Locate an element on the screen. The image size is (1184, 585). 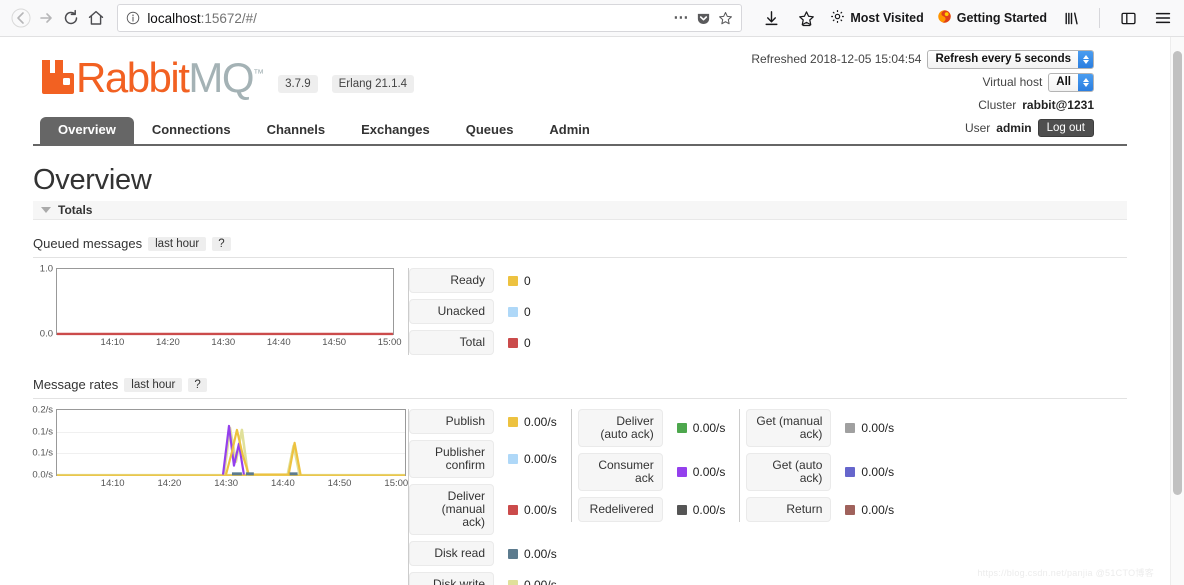
rates-help-icon: ? is located at coordinates (197, 384).